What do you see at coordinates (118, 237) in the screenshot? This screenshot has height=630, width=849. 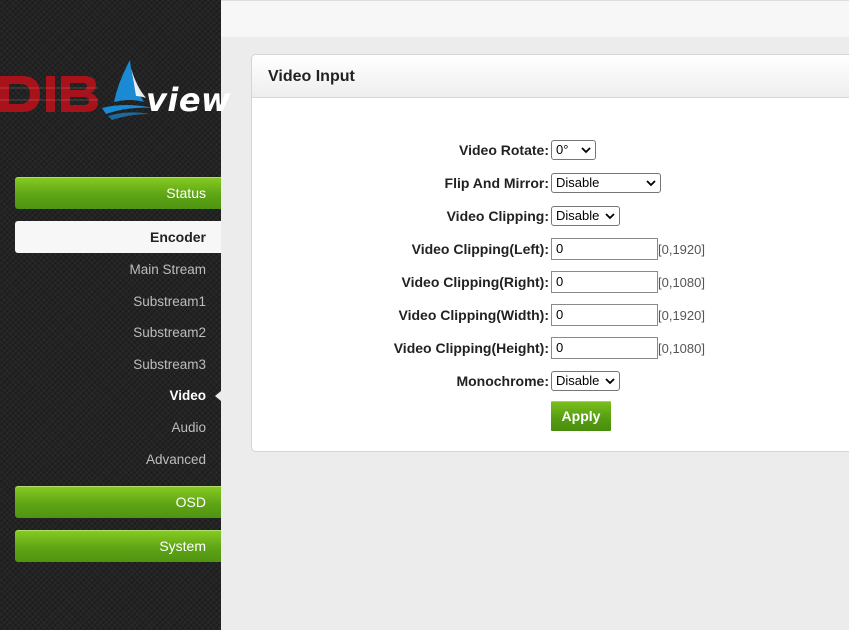 I see `nav-encoder-button: Encoder` at bounding box center [118, 237].